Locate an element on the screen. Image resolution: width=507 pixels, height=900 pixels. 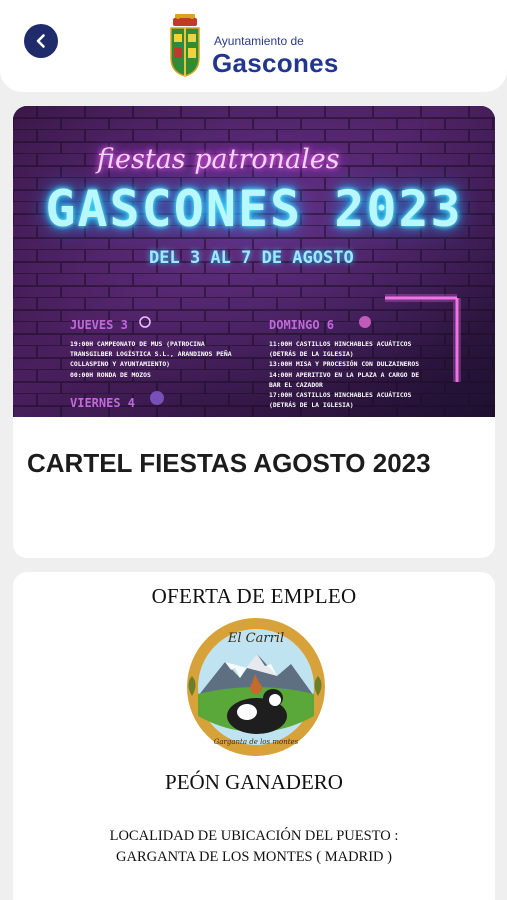
back-button is located at coordinates (41, 41).